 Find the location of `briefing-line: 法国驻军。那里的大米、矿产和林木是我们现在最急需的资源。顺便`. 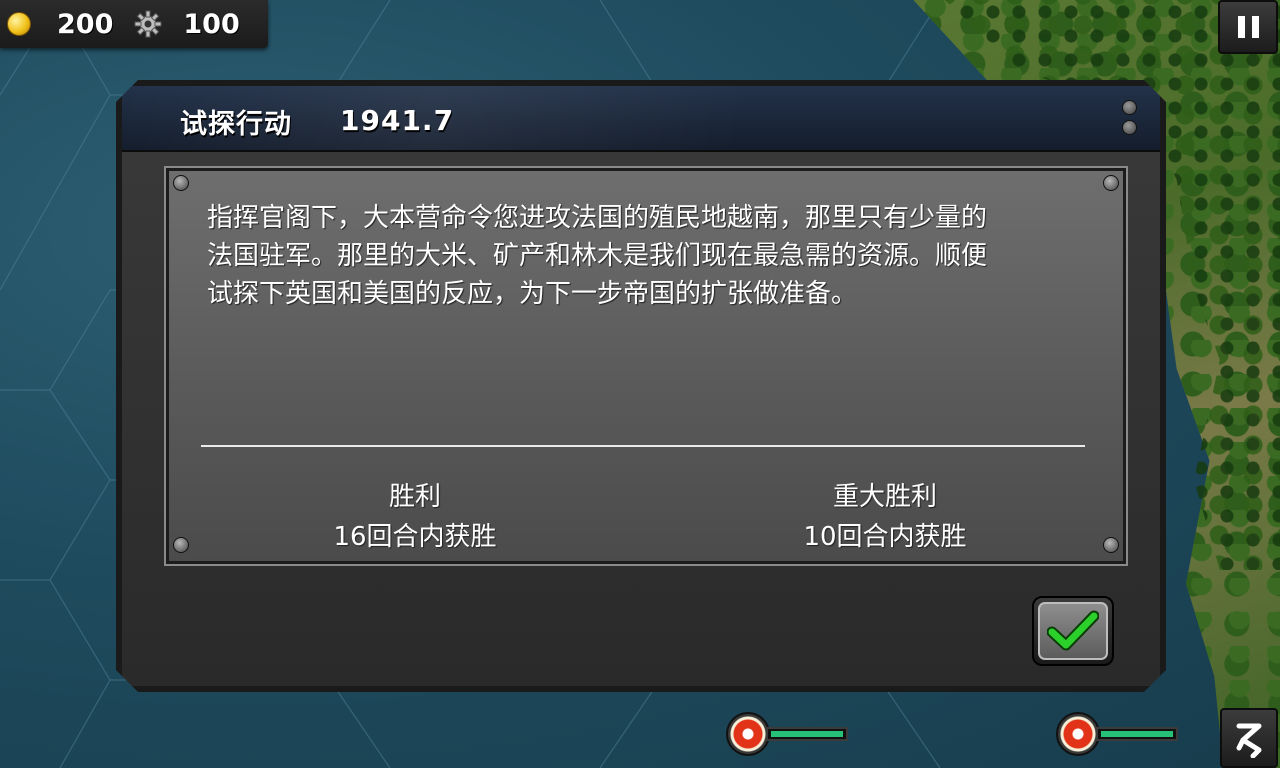

briefing-line: 法国驻军。那里的大米、矿产和林木是我们现在最急需的资源。顺便 is located at coordinates (597, 256).